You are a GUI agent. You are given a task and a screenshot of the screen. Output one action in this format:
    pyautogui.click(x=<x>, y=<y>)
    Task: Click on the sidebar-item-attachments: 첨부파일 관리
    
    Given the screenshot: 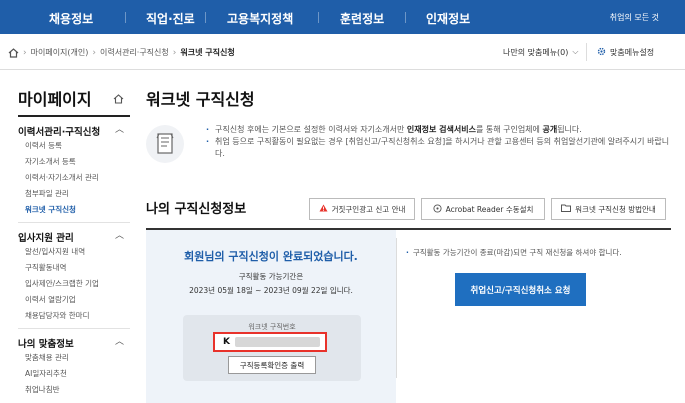 What is the action you would take?
    pyautogui.click(x=47, y=193)
    